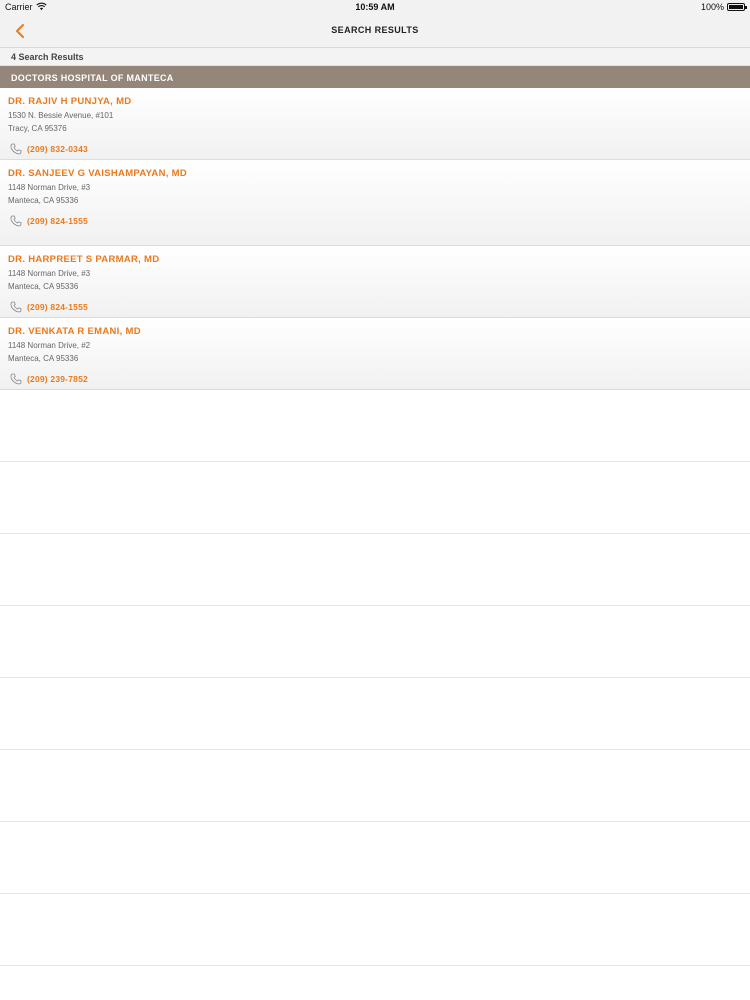 This screenshot has width=750, height=1000. What do you see at coordinates (712, 7) in the screenshot?
I see `battery-percent: 100%` at bounding box center [712, 7].